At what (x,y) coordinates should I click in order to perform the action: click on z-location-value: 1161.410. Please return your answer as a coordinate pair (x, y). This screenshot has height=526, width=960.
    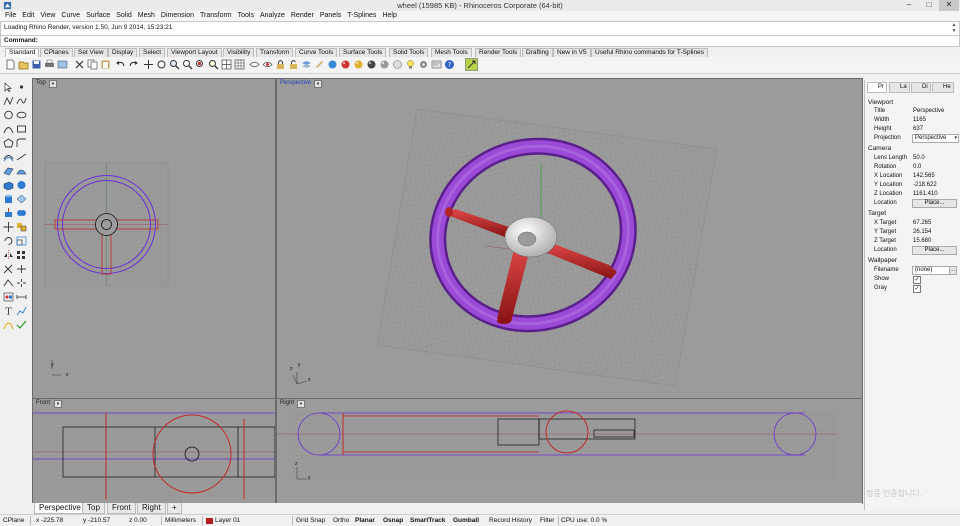
    Looking at the image, I should click on (925, 194).